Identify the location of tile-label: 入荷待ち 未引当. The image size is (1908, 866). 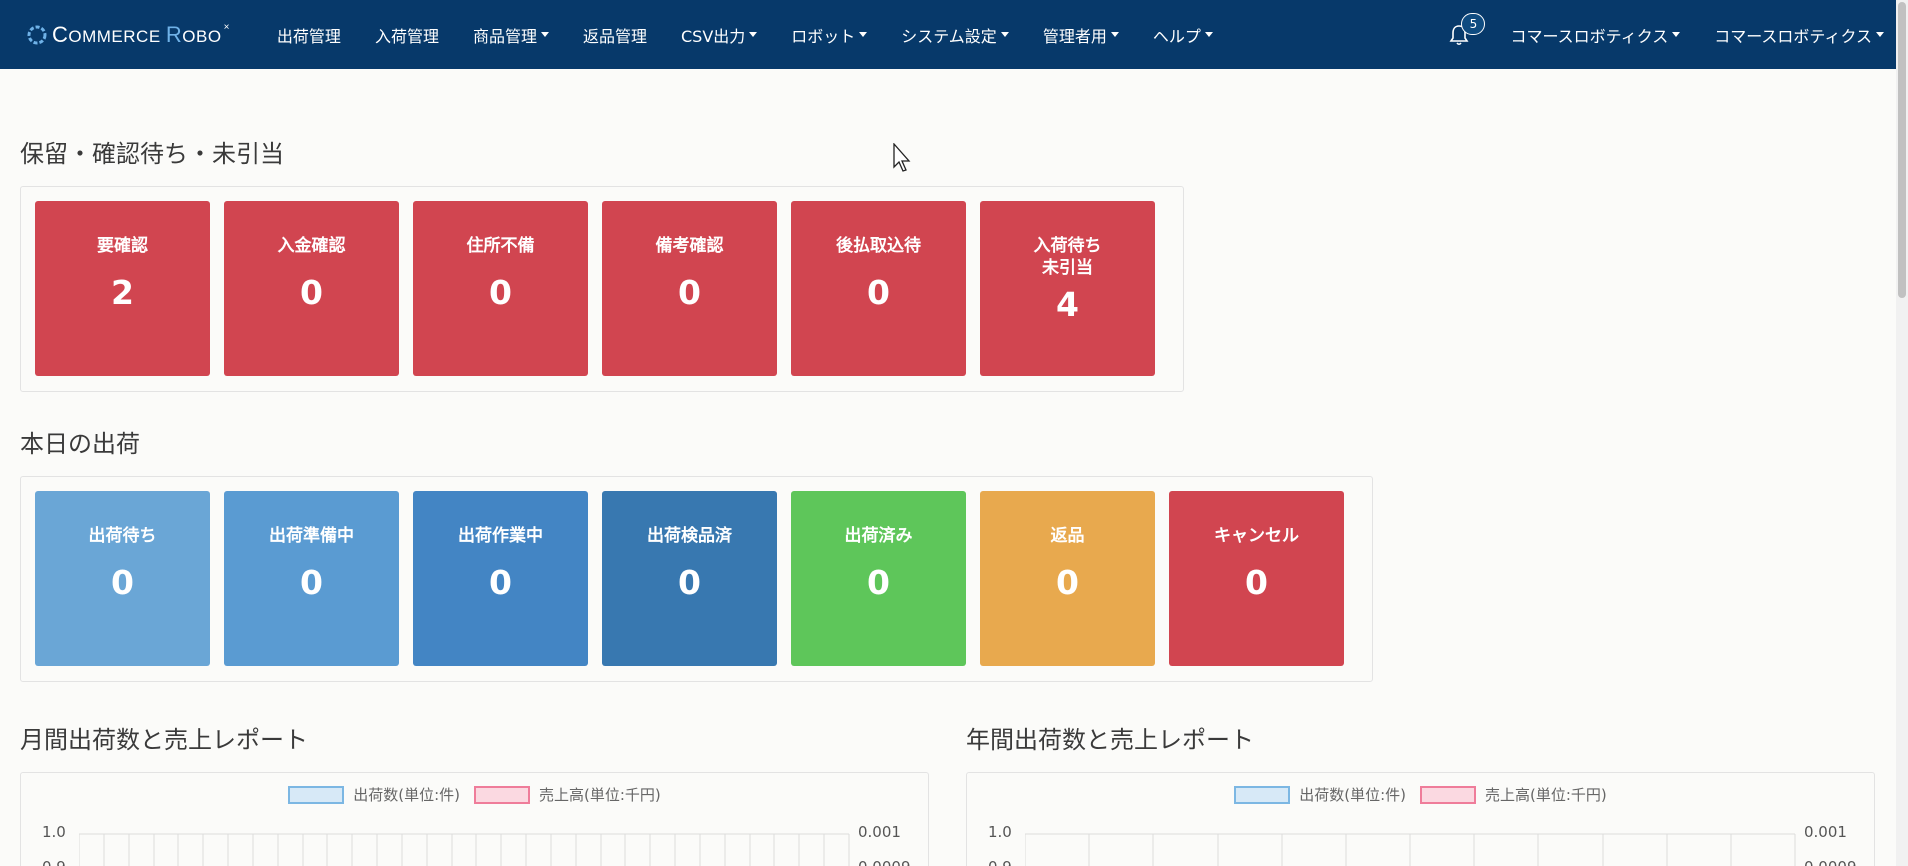
(1067, 257).